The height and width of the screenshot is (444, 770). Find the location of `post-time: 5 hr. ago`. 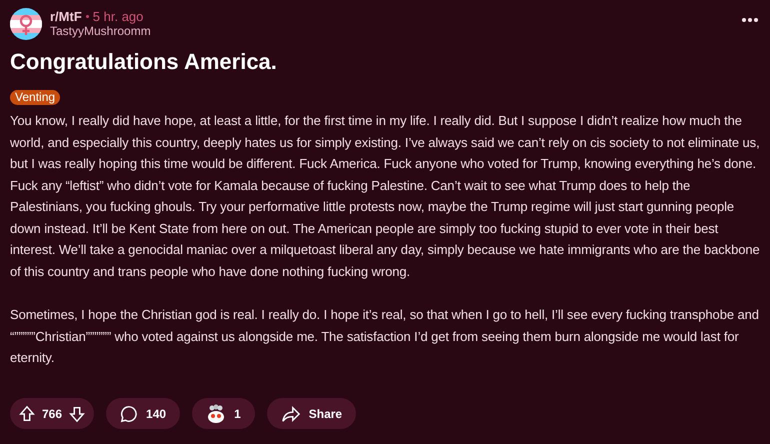

post-time: 5 hr. ago is located at coordinates (118, 16).